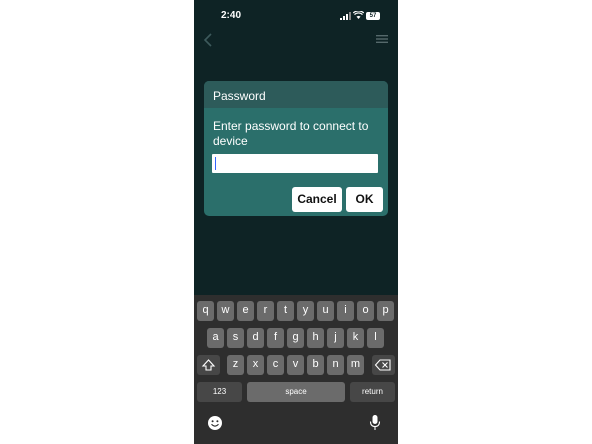  I want to click on password-input, so click(295, 163).